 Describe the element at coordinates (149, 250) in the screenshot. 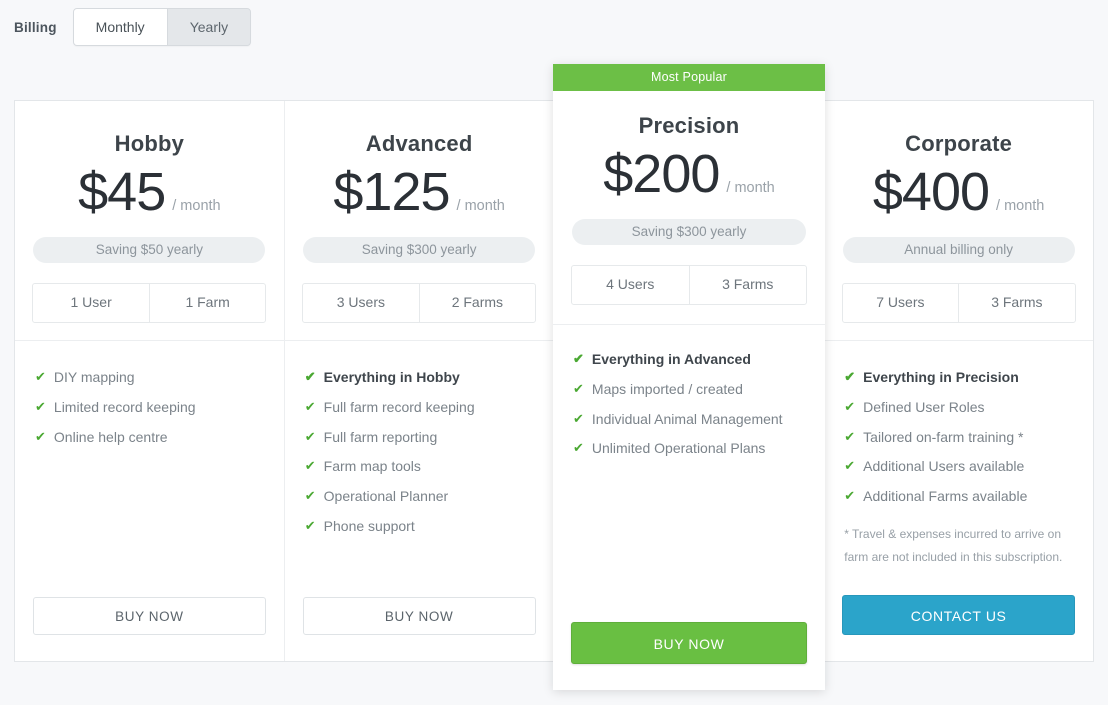

I see `plan-billing-note: Saving $50 yearly` at that location.